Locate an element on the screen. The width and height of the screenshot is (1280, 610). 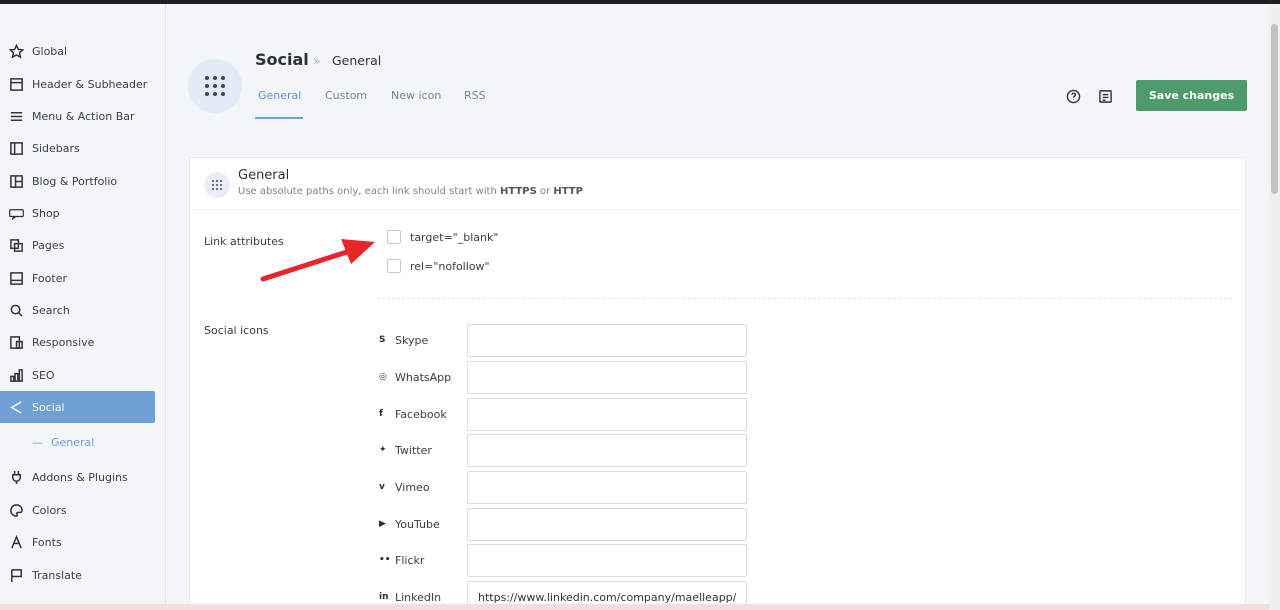
social-row-whatsapp: ◎ WhatsApp is located at coordinates (563, 377).